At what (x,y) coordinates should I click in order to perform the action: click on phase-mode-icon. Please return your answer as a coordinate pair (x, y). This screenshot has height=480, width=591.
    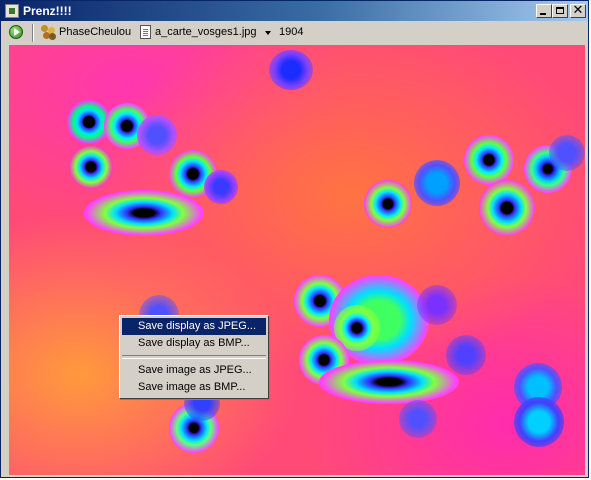
    Looking at the image, I should click on (48, 32).